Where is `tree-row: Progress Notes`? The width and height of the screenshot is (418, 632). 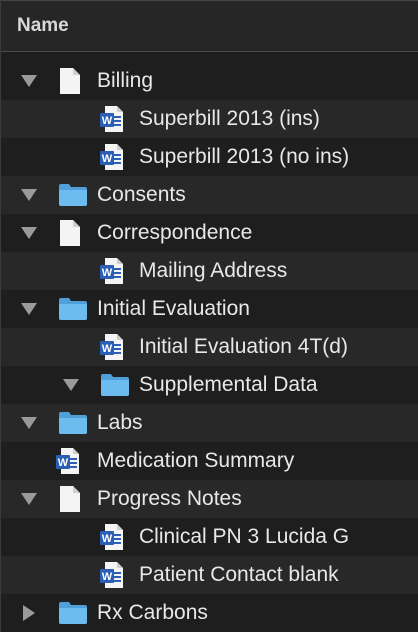 tree-row: Progress Notes is located at coordinates (209, 499).